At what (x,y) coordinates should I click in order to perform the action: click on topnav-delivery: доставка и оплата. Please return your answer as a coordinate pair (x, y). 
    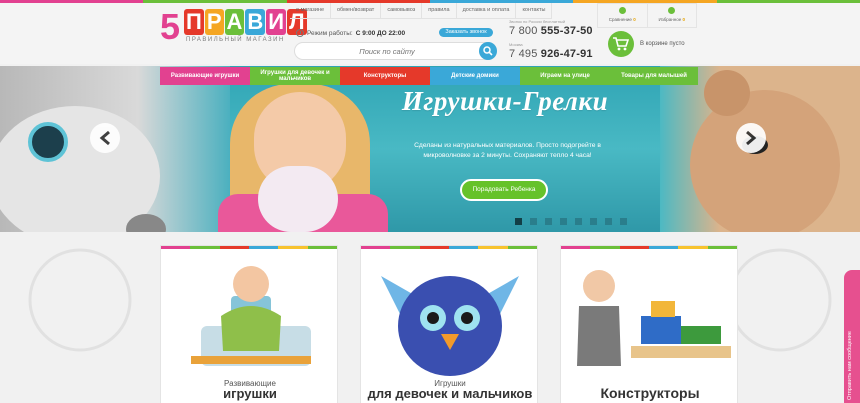
    Looking at the image, I should click on (487, 10).